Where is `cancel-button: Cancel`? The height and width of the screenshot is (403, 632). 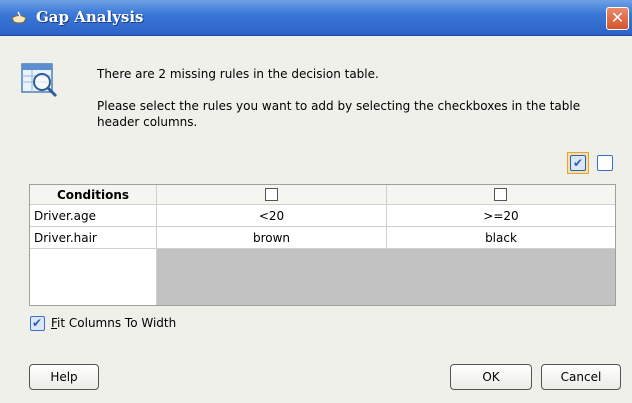
cancel-button: Cancel is located at coordinates (581, 377).